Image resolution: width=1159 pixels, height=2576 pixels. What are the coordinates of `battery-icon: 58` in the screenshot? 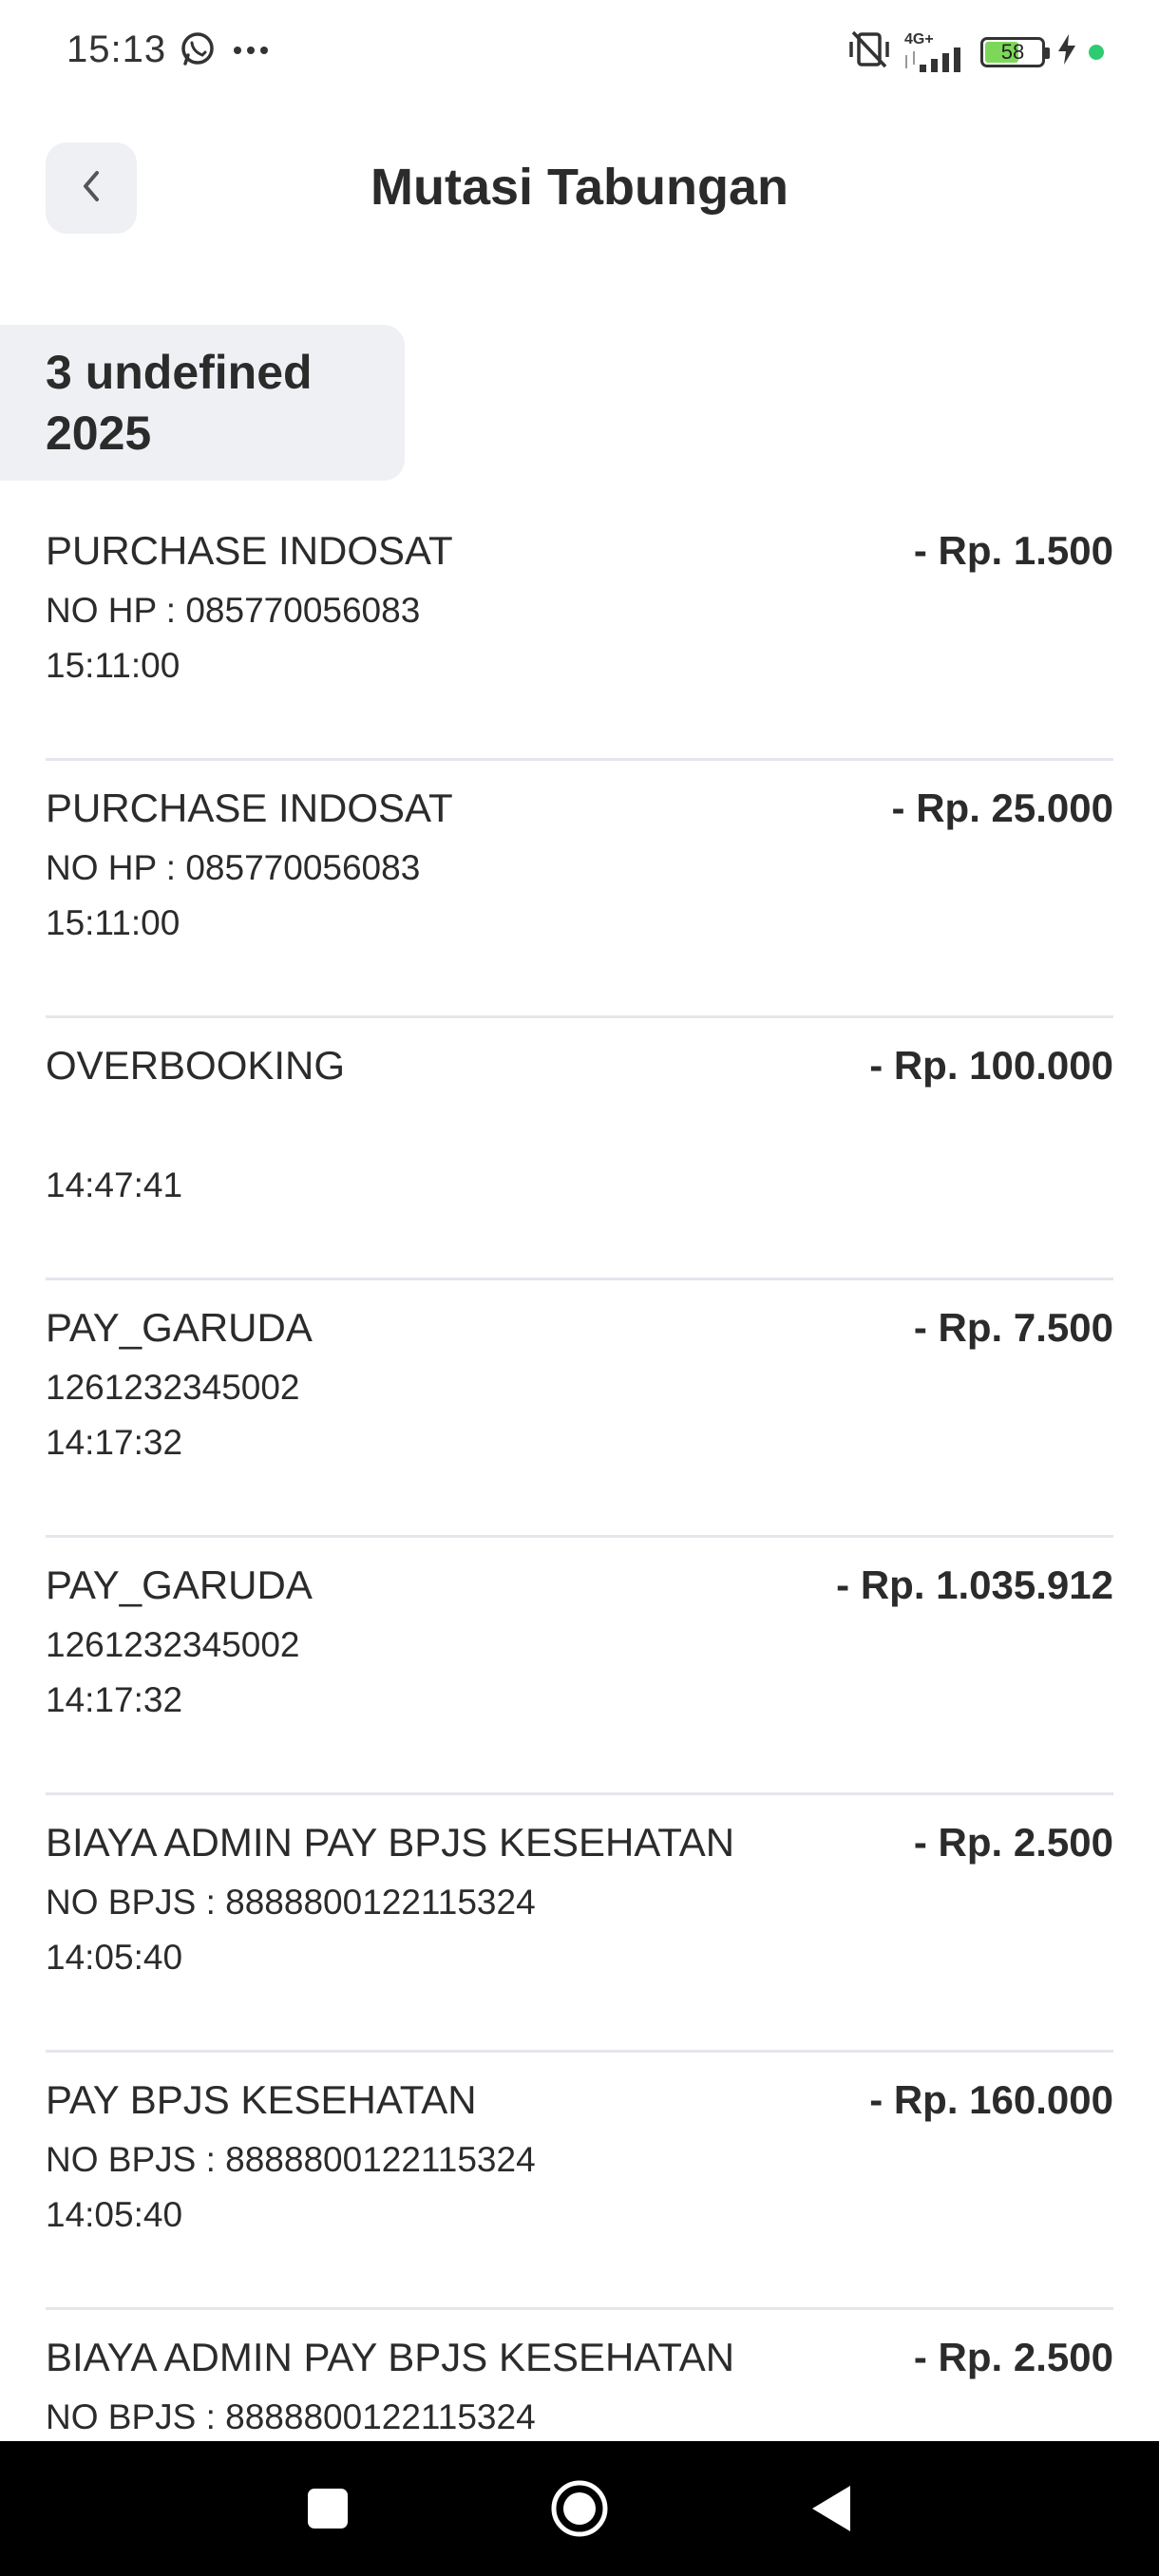 It's located at (1015, 51).